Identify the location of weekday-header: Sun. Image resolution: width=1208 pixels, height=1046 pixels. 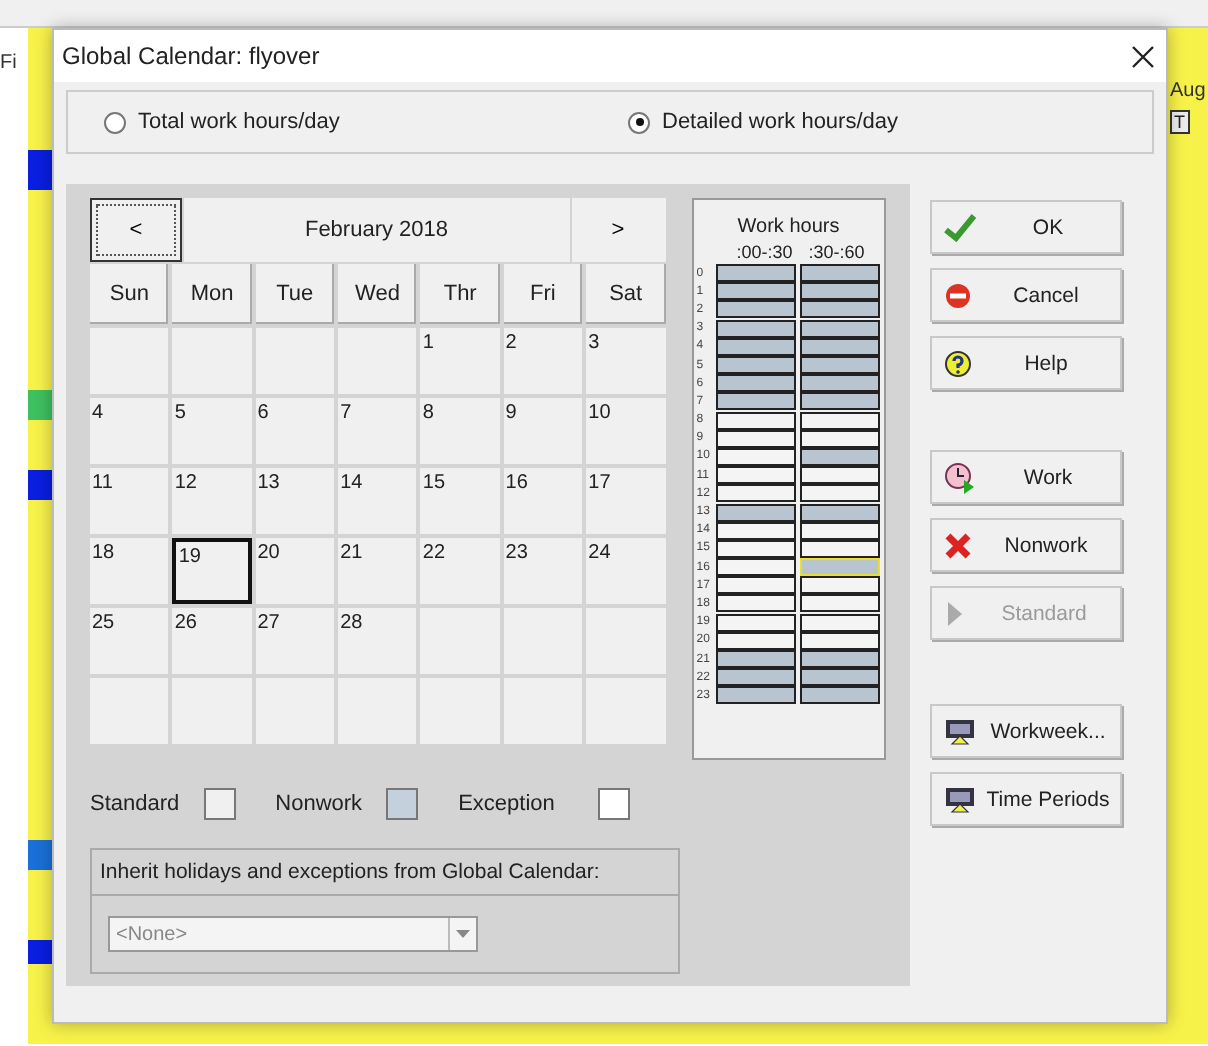
(129, 294).